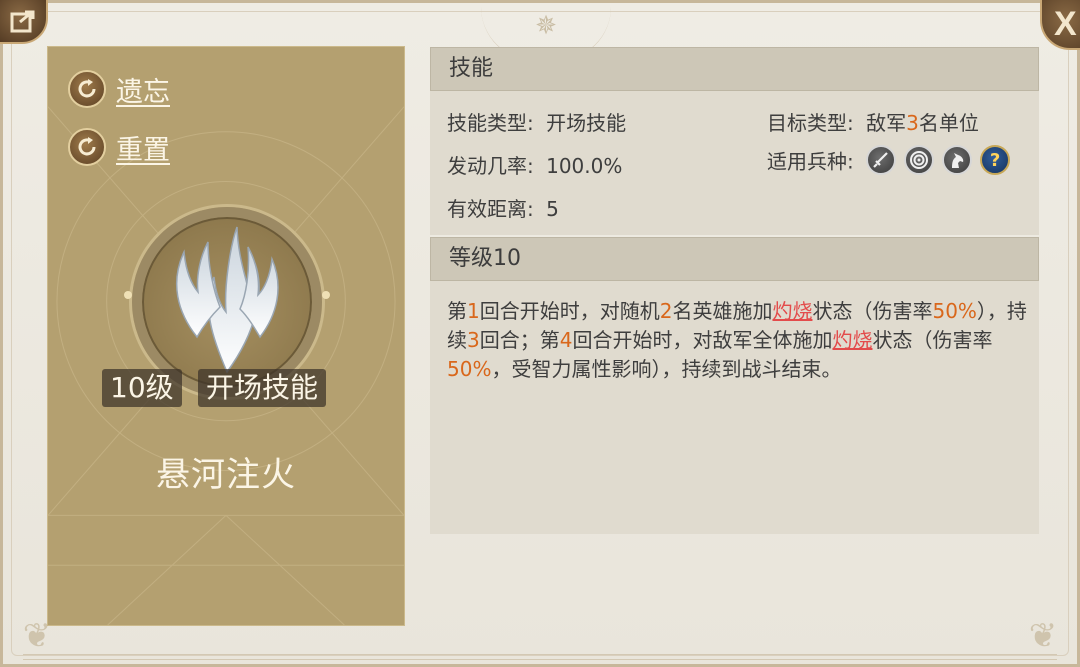  I want to click on skill-type-row: 技能类型: 开场技能, so click(536, 121).